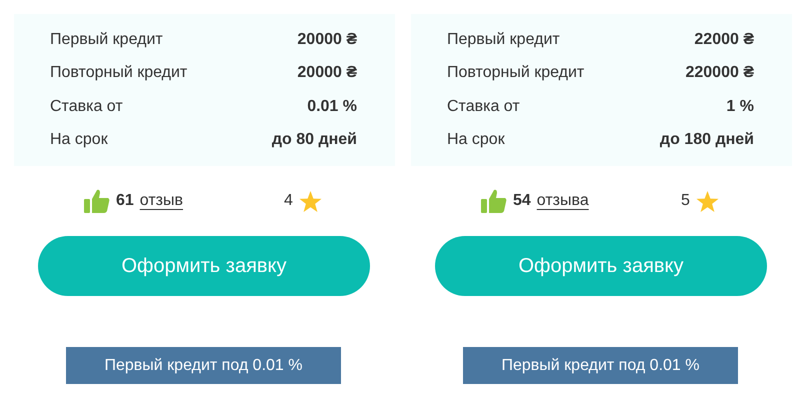  What do you see at coordinates (685, 201) in the screenshot?
I see `rating-value: 5` at bounding box center [685, 201].